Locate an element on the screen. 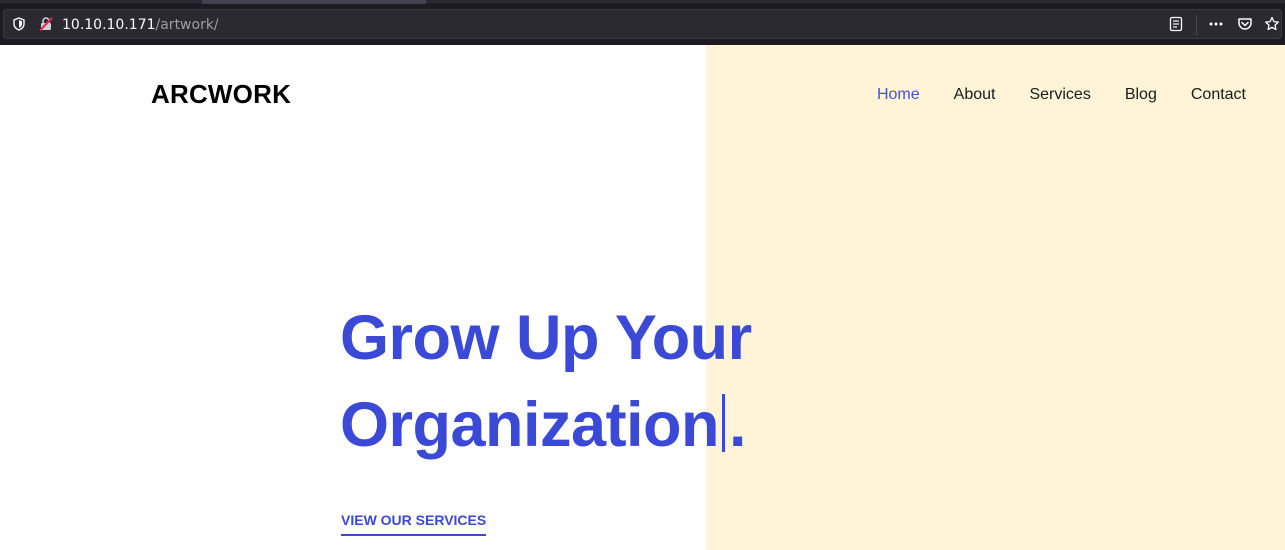 The height and width of the screenshot is (550, 1285). hero-title-typed-word: Organization is located at coordinates (530, 425).